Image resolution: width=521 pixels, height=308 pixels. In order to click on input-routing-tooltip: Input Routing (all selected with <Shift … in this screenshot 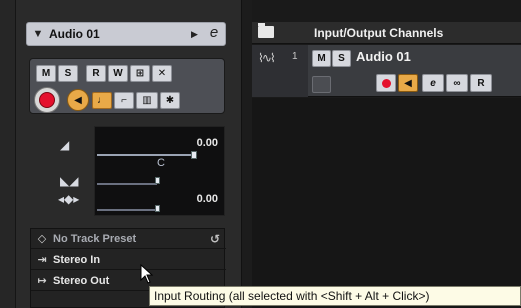, I will do `click(335, 296)`.